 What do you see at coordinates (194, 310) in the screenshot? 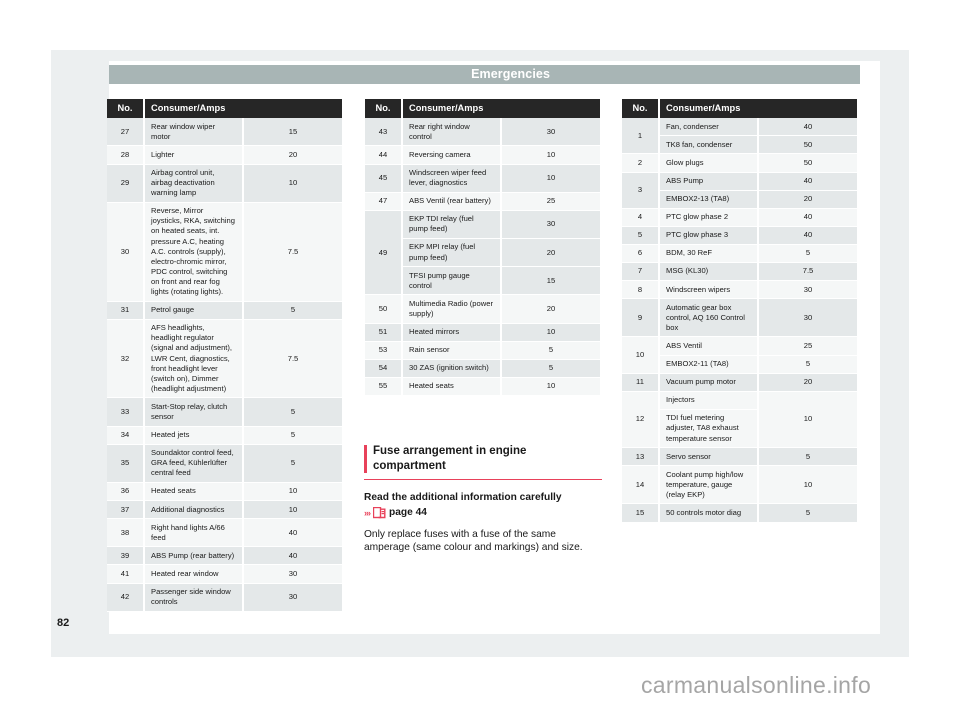
I see `fuse-description-cell: Petrol gauge` at bounding box center [194, 310].